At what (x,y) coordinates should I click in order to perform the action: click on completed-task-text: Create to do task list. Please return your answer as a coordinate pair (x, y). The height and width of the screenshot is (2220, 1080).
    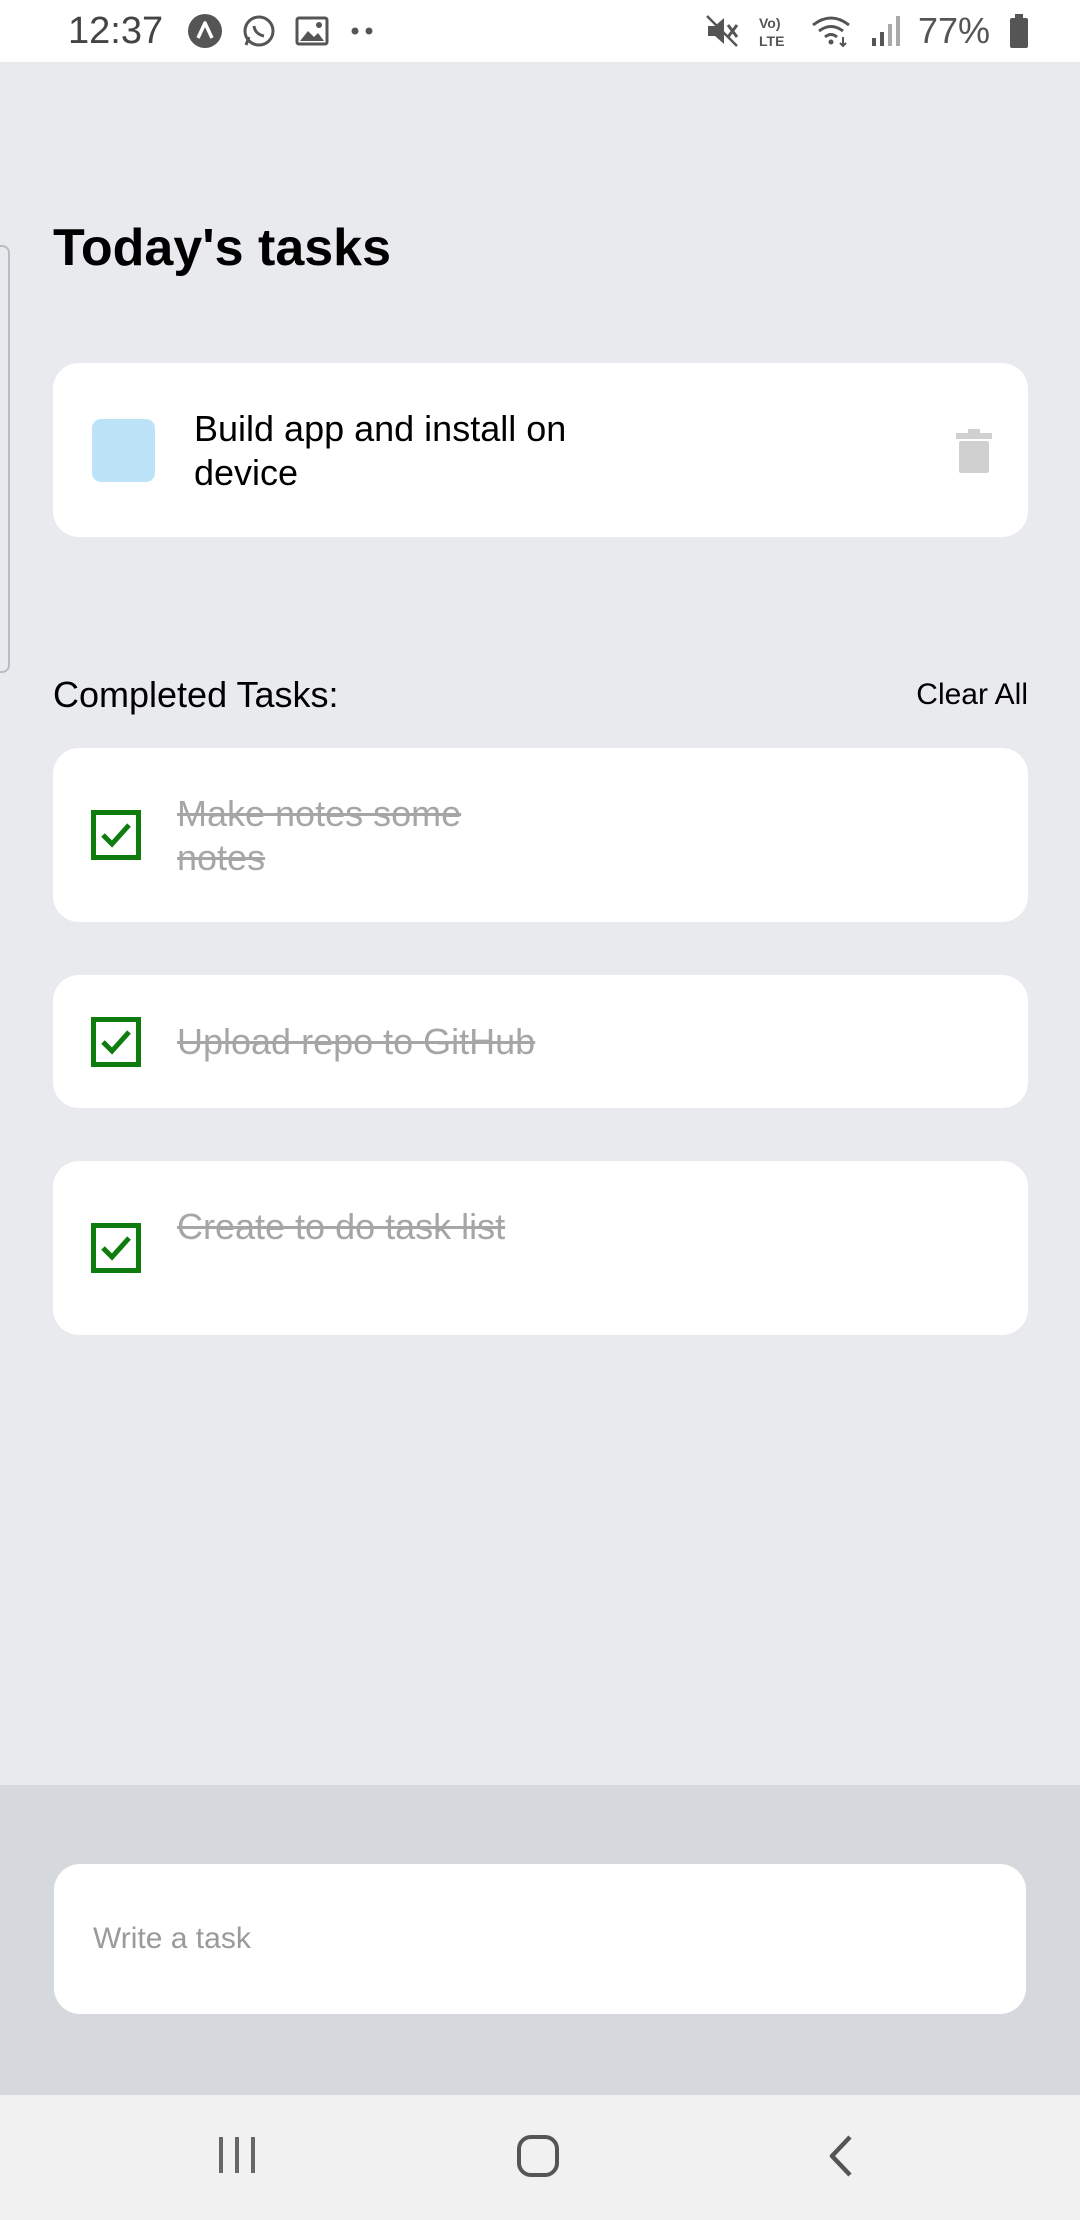
    Looking at the image, I should click on (341, 1226).